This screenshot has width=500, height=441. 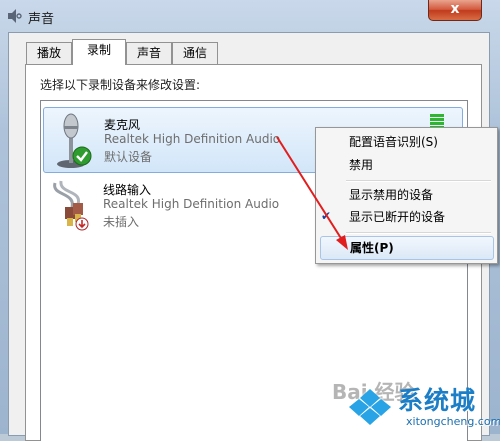 What do you see at coordinates (99, 52) in the screenshot?
I see `tab-recording: 录制` at bounding box center [99, 52].